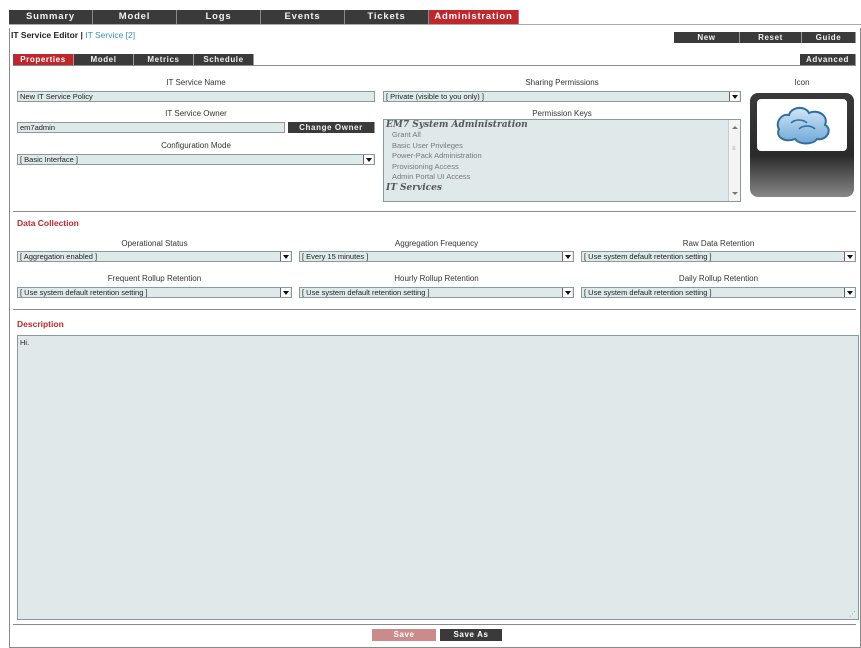 The image size is (861, 648). Describe the element at coordinates (84, 292) in the screenshot. I see `frequent-rollup-value: [ Use system default retention setting ]` at that location.